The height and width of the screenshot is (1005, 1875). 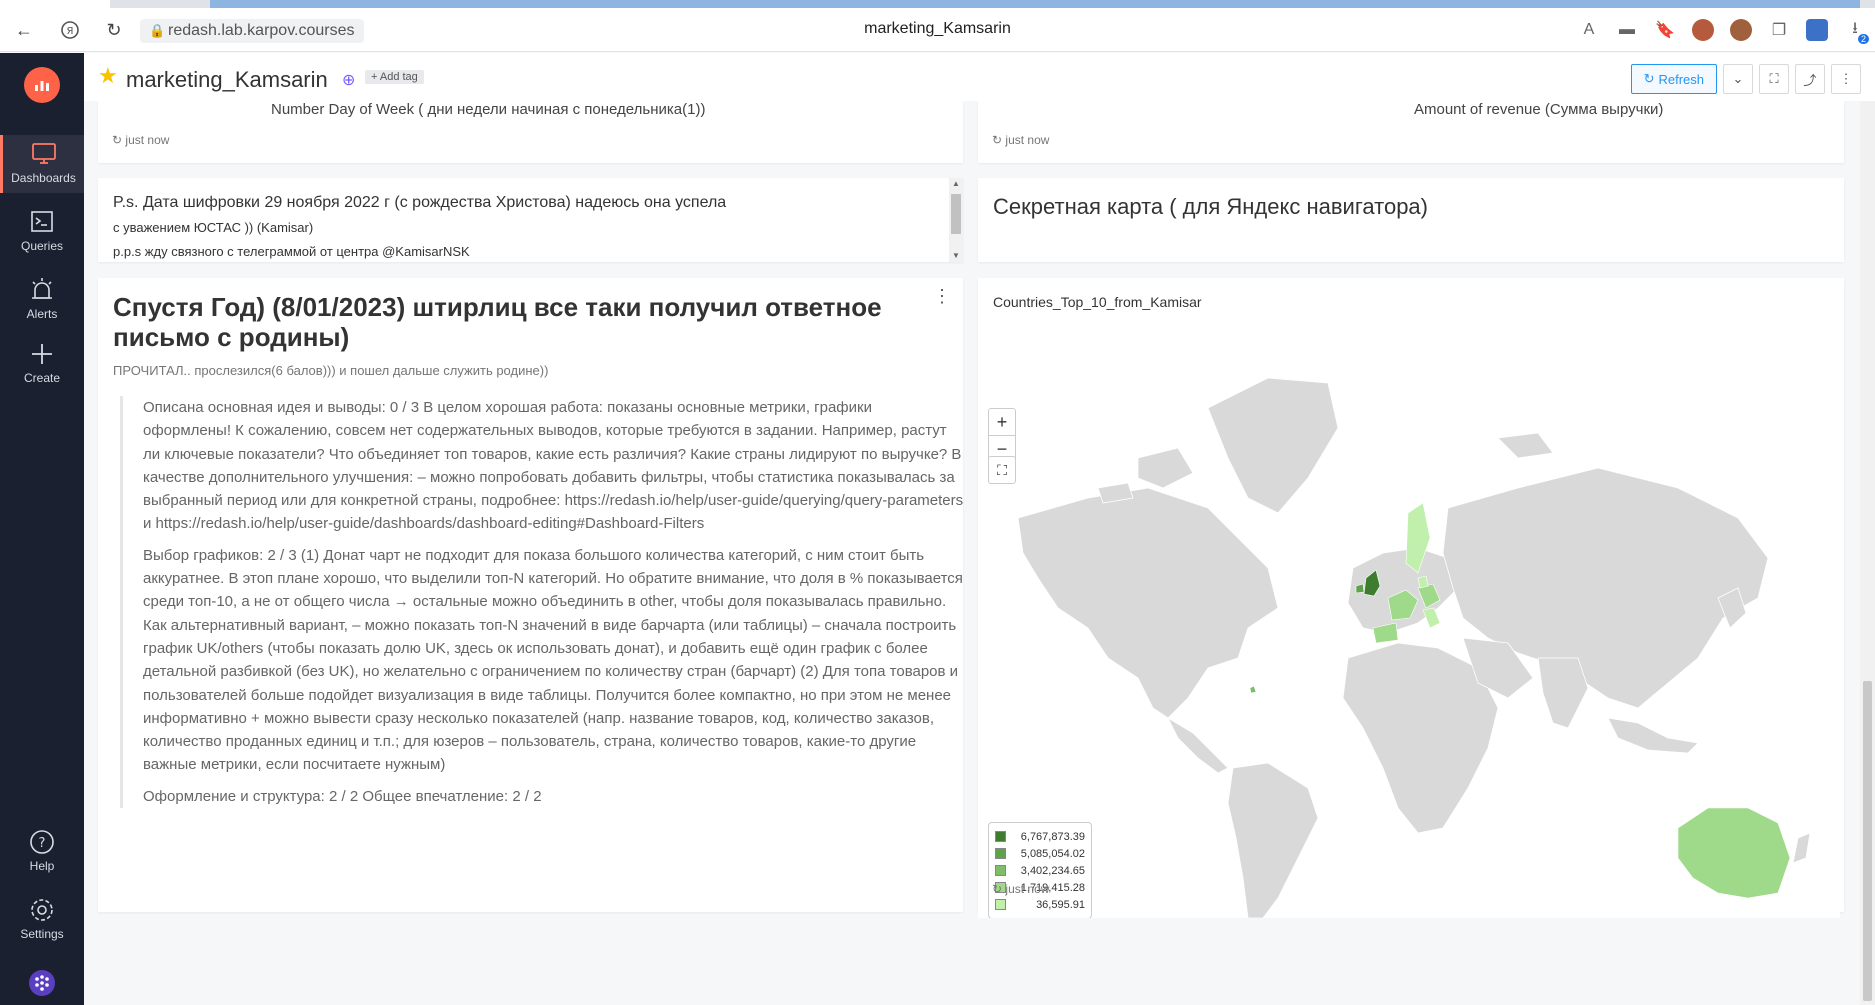 I want to click on svg-text: Я, so click(x=70, y=31).